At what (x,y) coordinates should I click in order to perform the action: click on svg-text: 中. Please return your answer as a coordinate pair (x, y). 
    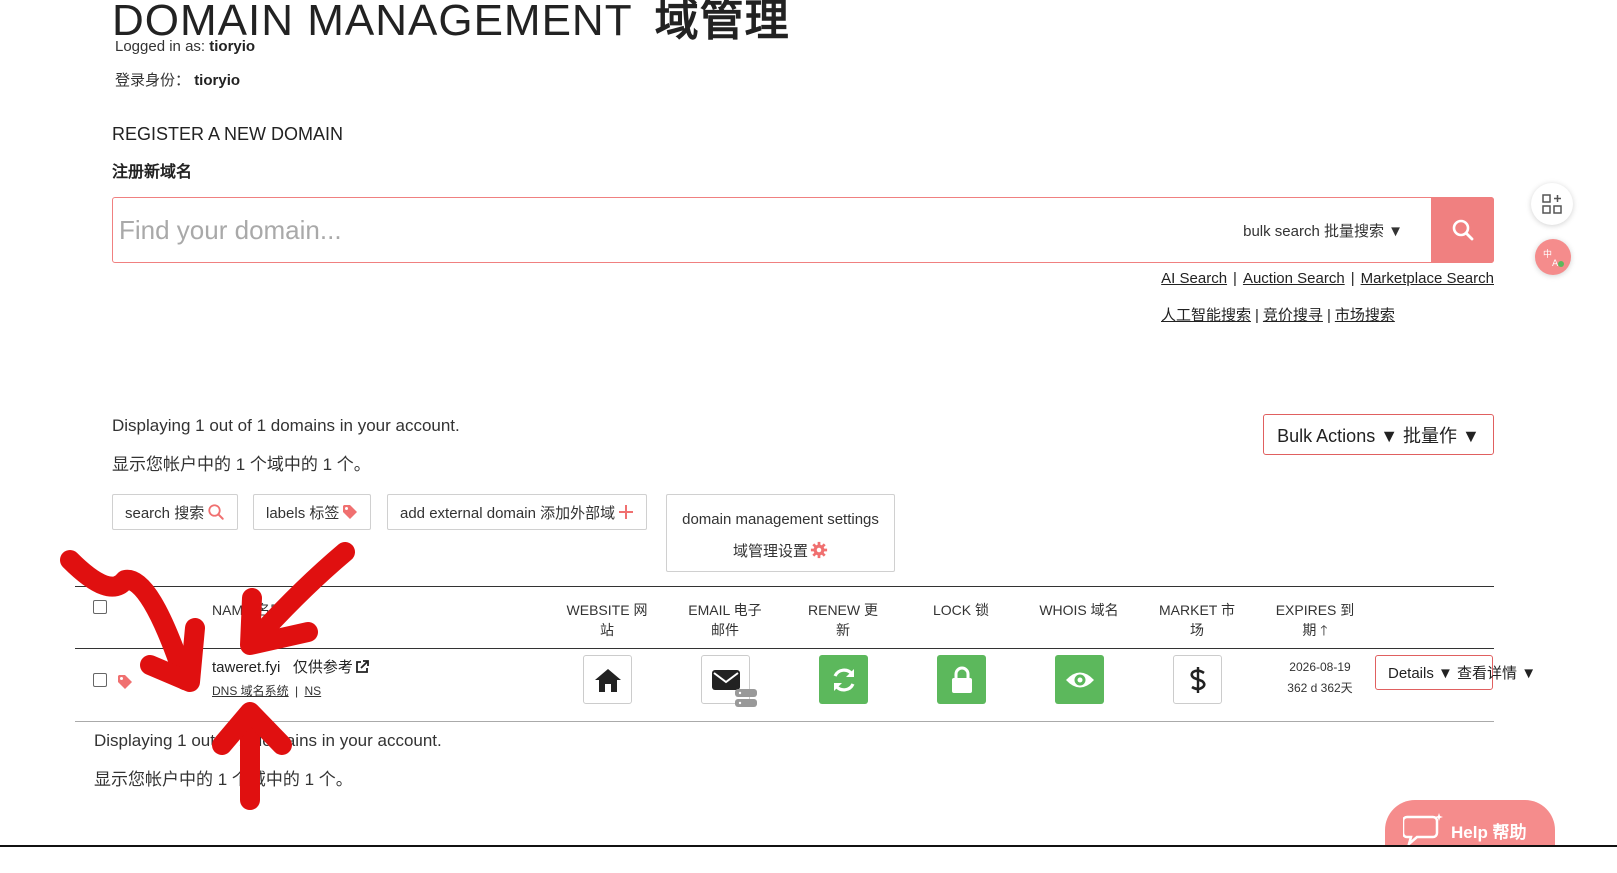
    Looking at the image, I should click on (1547, 254).